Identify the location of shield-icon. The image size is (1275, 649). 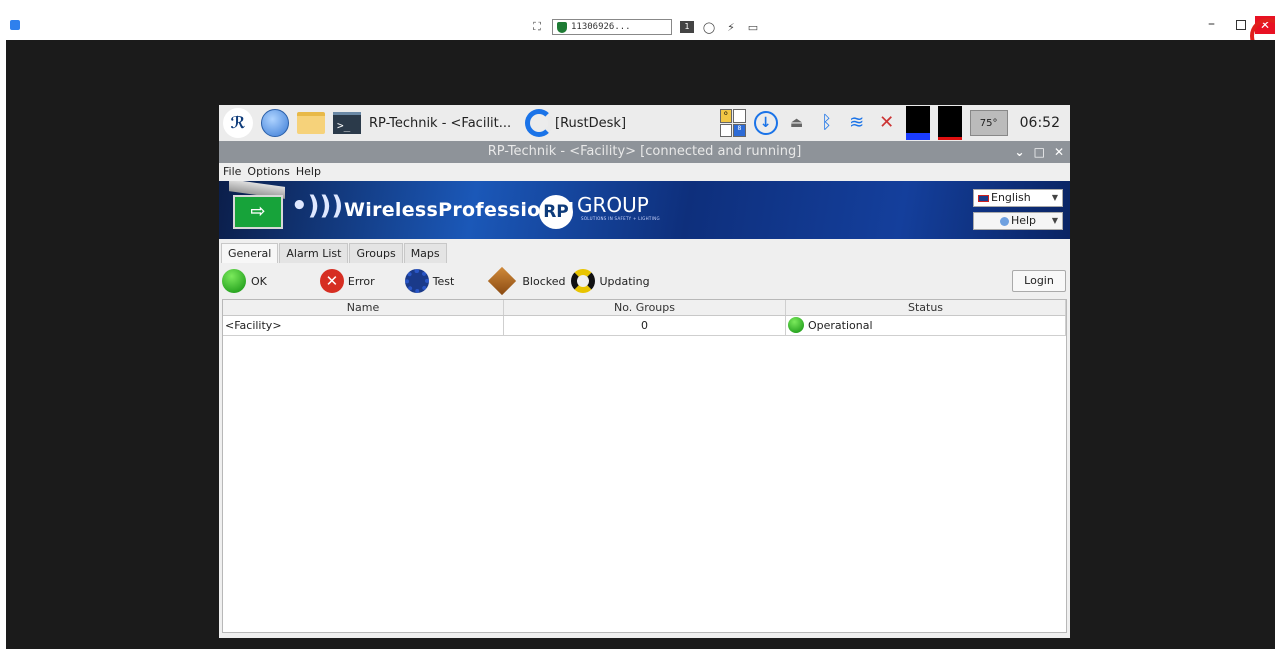
(562, 27).